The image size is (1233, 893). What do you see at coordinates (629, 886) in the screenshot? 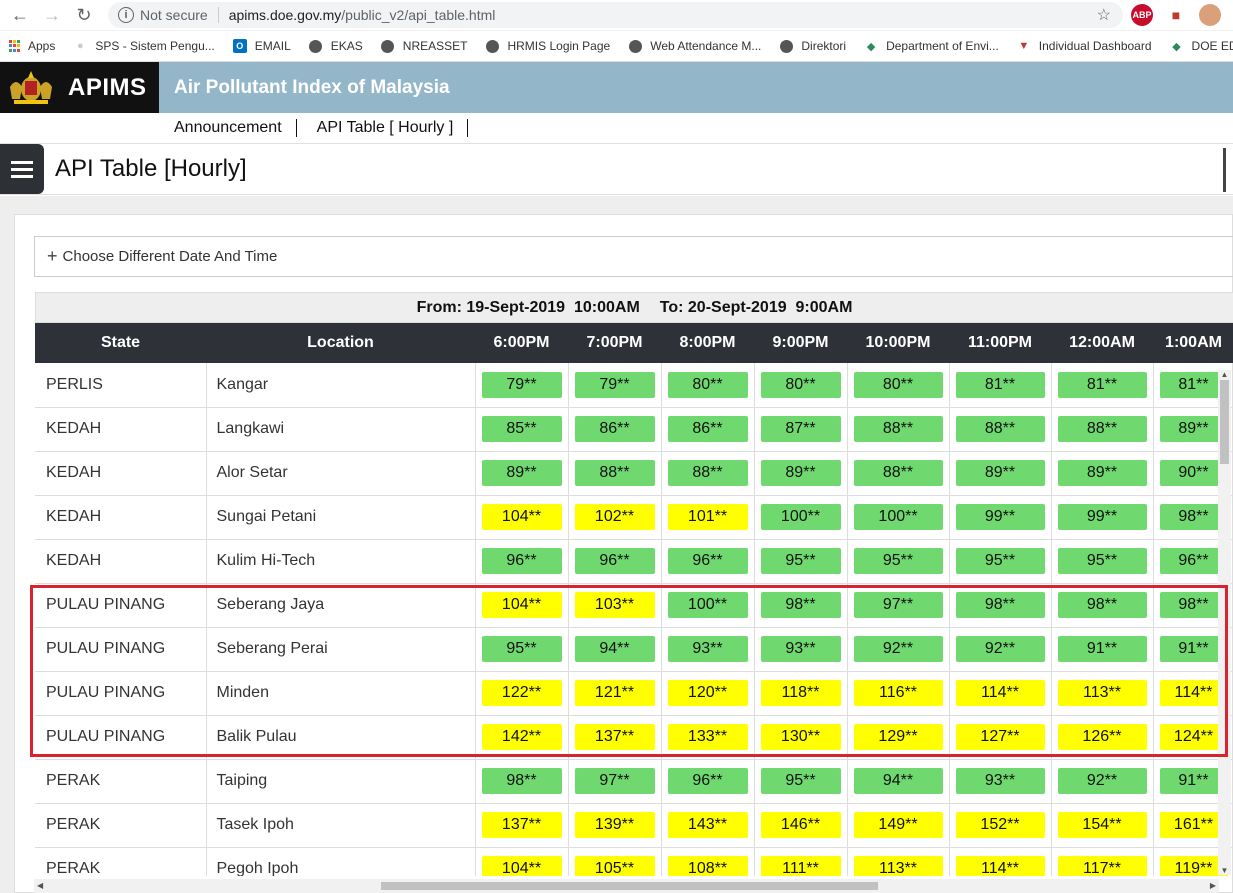
I see `horizontal-scroll-thumb` at bounding box center [629, 886].